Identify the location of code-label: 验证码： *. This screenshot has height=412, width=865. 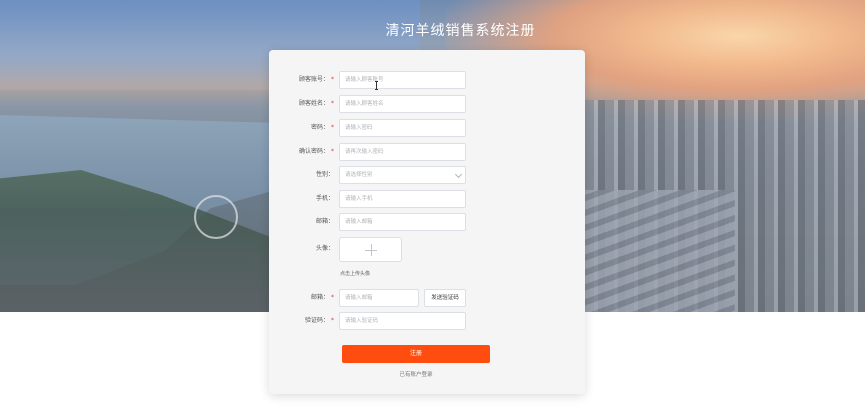
(319, 320).